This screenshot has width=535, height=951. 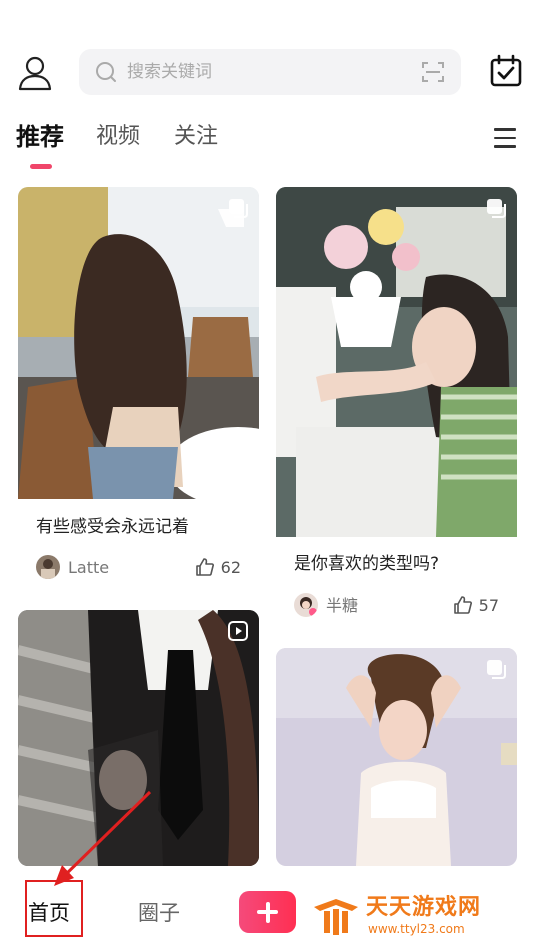 What do you see at coordinates (118, 137) in the screenshot?
I see `tab-video: 视频` at bounding box center [118, 137].